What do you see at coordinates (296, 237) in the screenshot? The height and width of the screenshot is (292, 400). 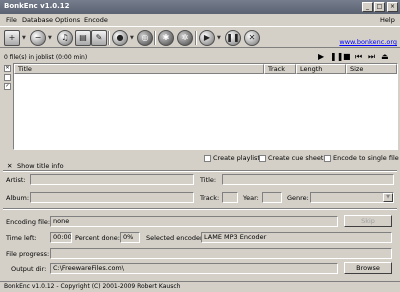 I see `selected-encoder-field: LAME MP3 Encoder` at bounding box center [296, 237].